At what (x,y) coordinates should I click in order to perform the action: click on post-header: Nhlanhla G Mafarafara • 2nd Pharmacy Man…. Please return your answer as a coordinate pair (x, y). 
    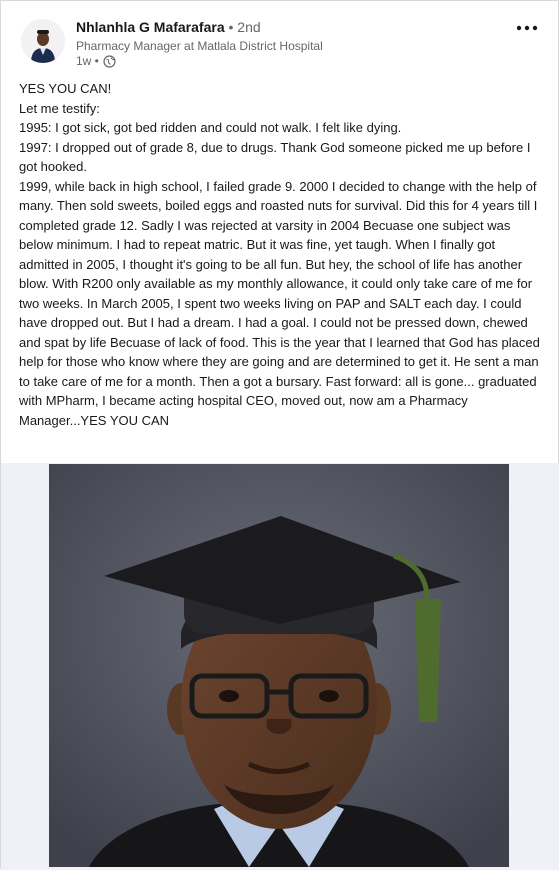
    Looking at the image, I should click on (280, 43).